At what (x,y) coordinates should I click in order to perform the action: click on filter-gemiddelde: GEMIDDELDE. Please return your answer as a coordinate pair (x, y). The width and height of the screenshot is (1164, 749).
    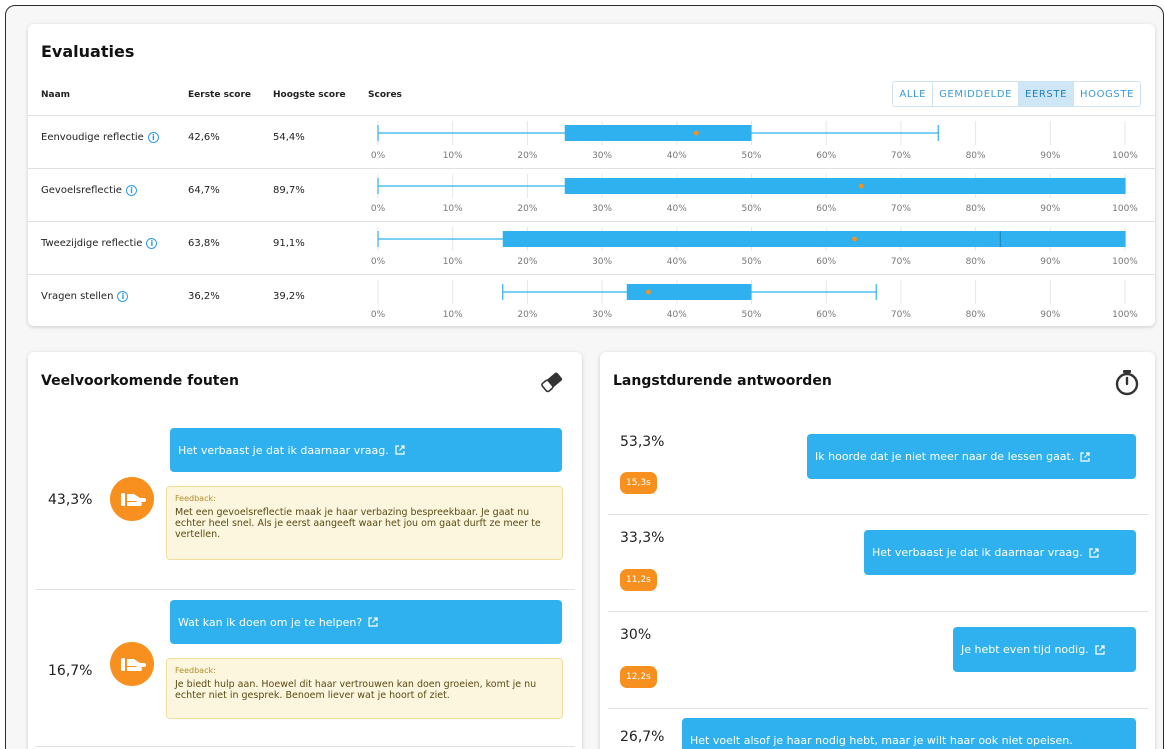
    Looking at the image, I should click on (976, 94).